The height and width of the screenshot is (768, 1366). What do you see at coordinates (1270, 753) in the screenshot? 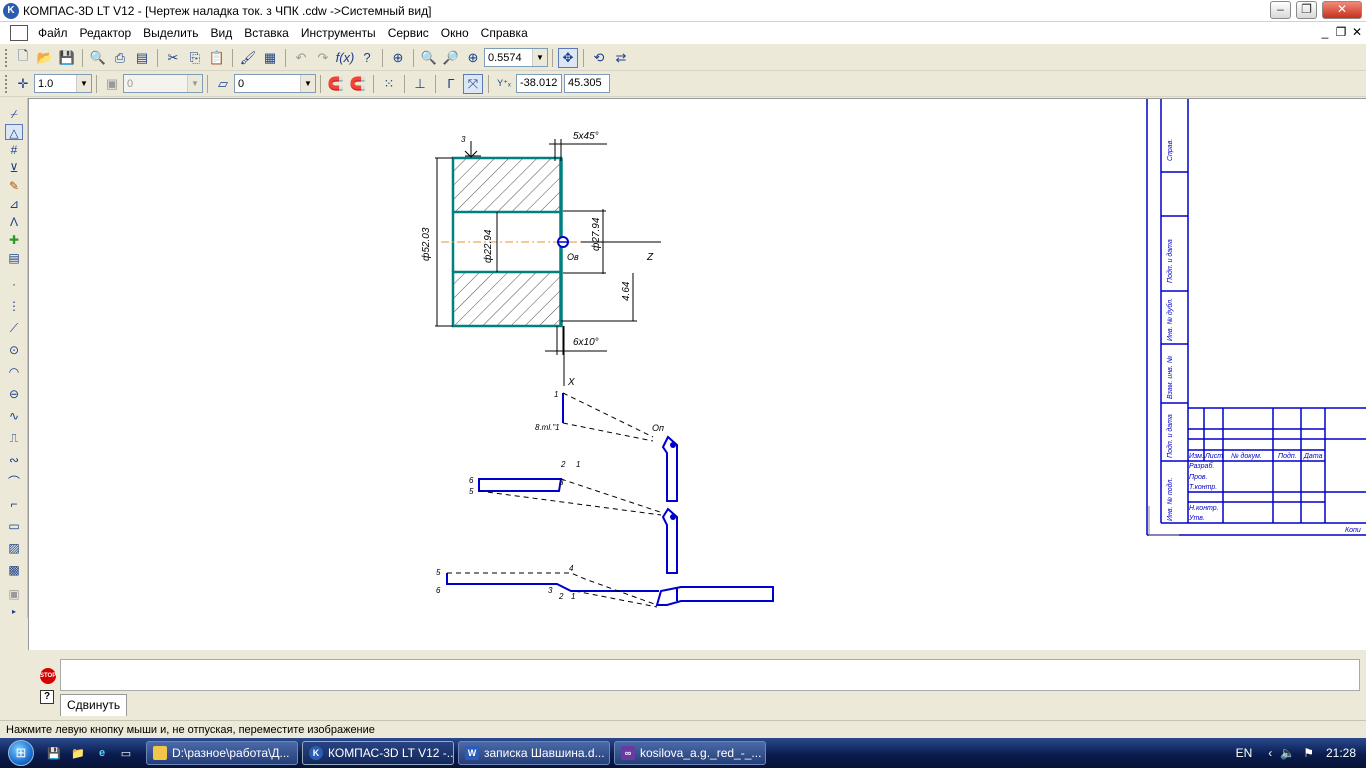
I see `tray-expand-icon: ‹` at bounding box center [1270, 753].